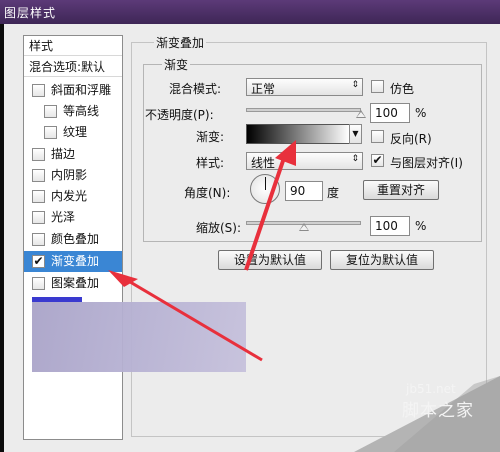 The image size is (500, 452). Describe the element at coordinates (191, 318) in the screenshot. I see `arrow-to-gradient-overlay` at that location.